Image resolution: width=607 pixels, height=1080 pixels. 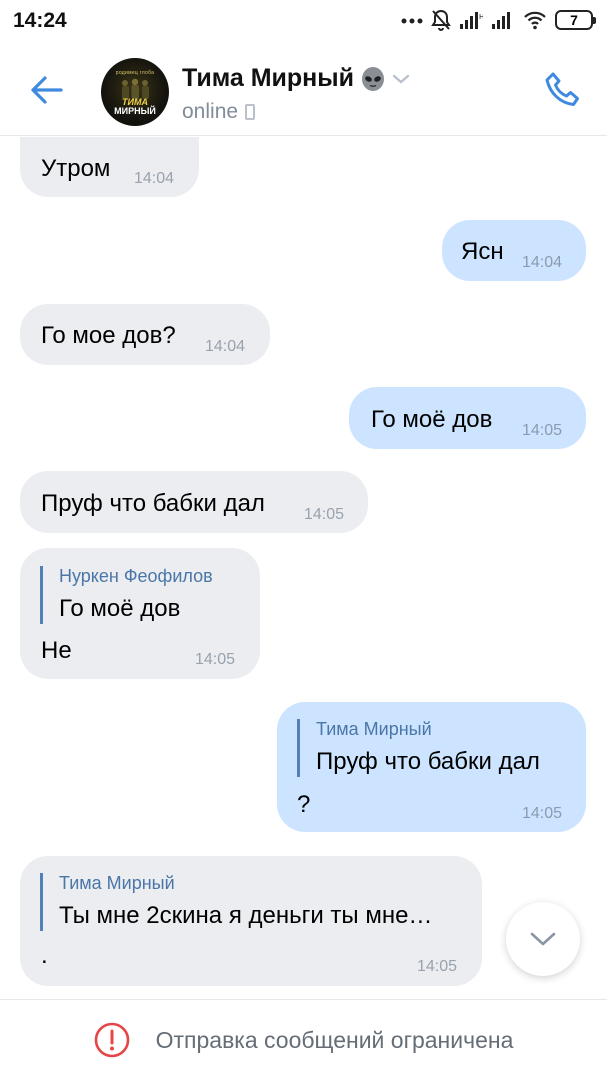 What do you see at coordinates (135, 111) in the screenshot?
I see `avatar-logo-line2: МИРНЫЙ` at bounding box center [135, 111].